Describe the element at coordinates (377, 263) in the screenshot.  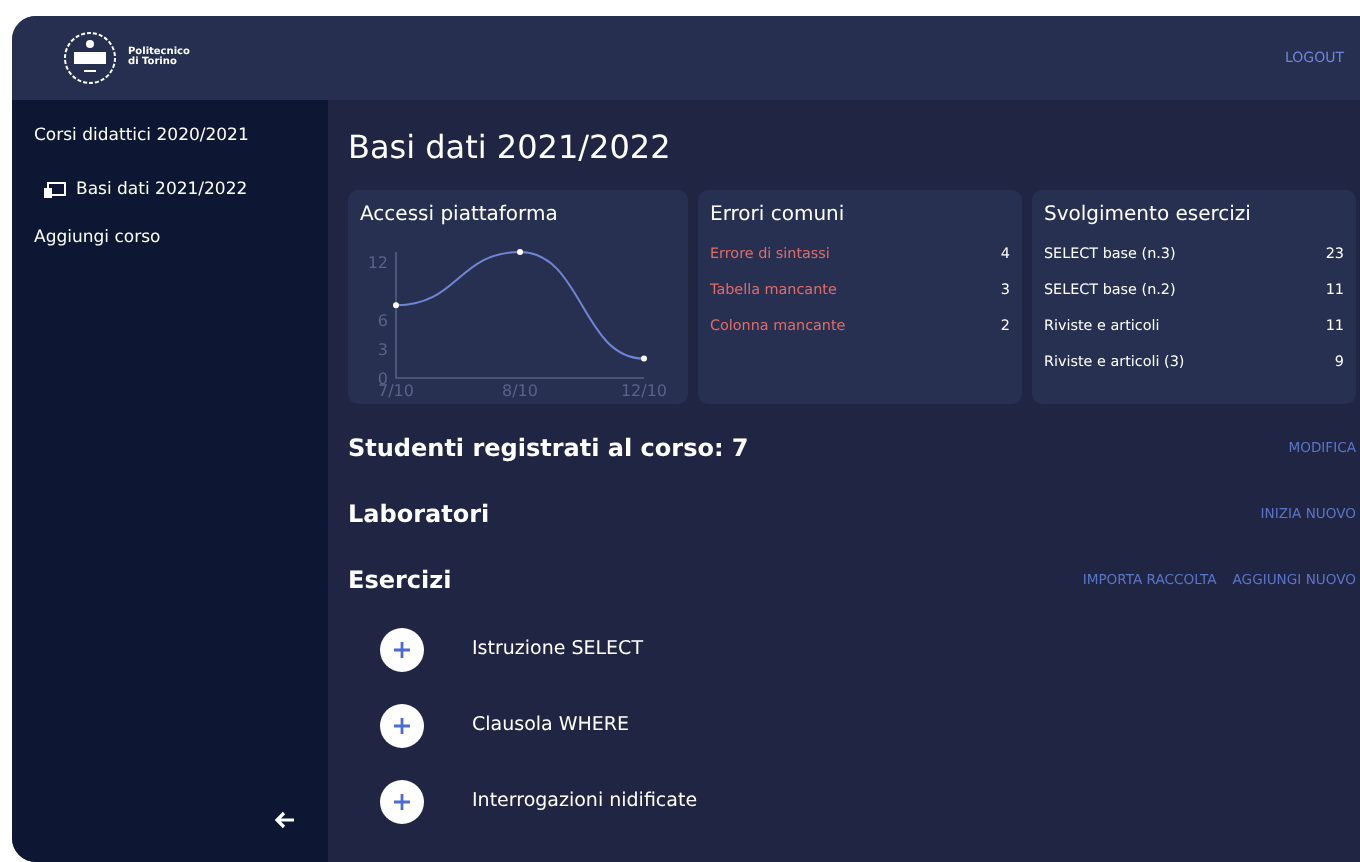
I see `y-tick-label: 12` at that location.